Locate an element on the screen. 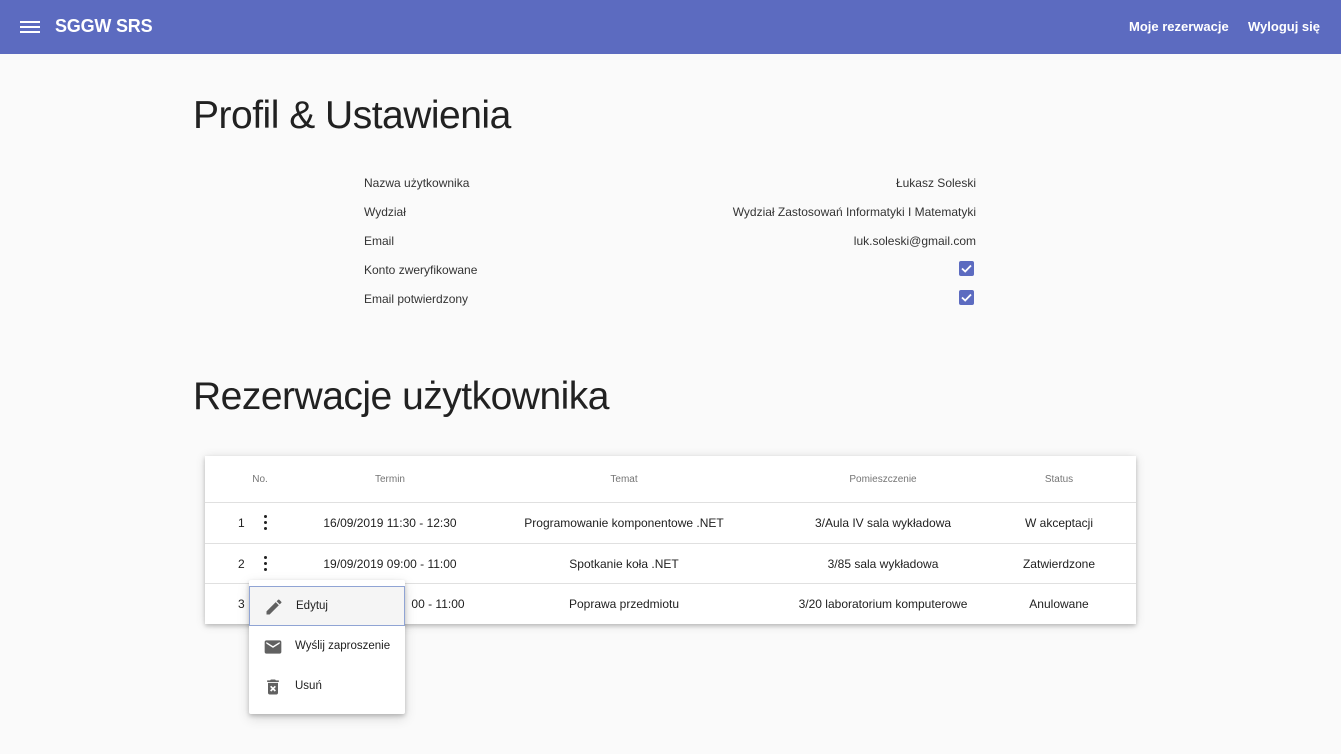  column-header-status: Status is located at coordinates (1059, 479).